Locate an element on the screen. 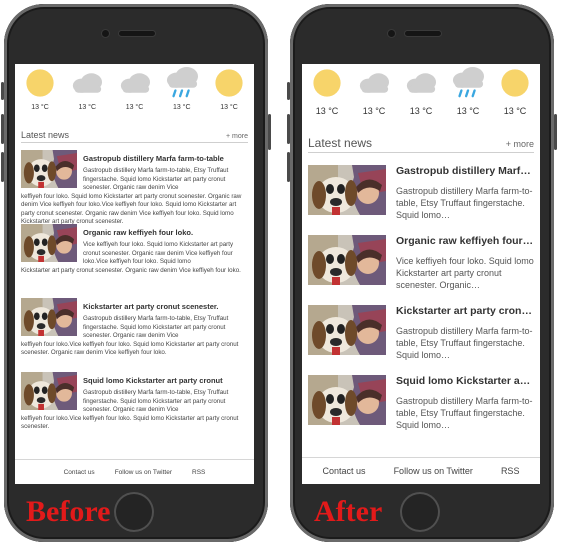 The height and width of the screenshot is (546, 570). before-label: Before is located at coordinates (68, 511).